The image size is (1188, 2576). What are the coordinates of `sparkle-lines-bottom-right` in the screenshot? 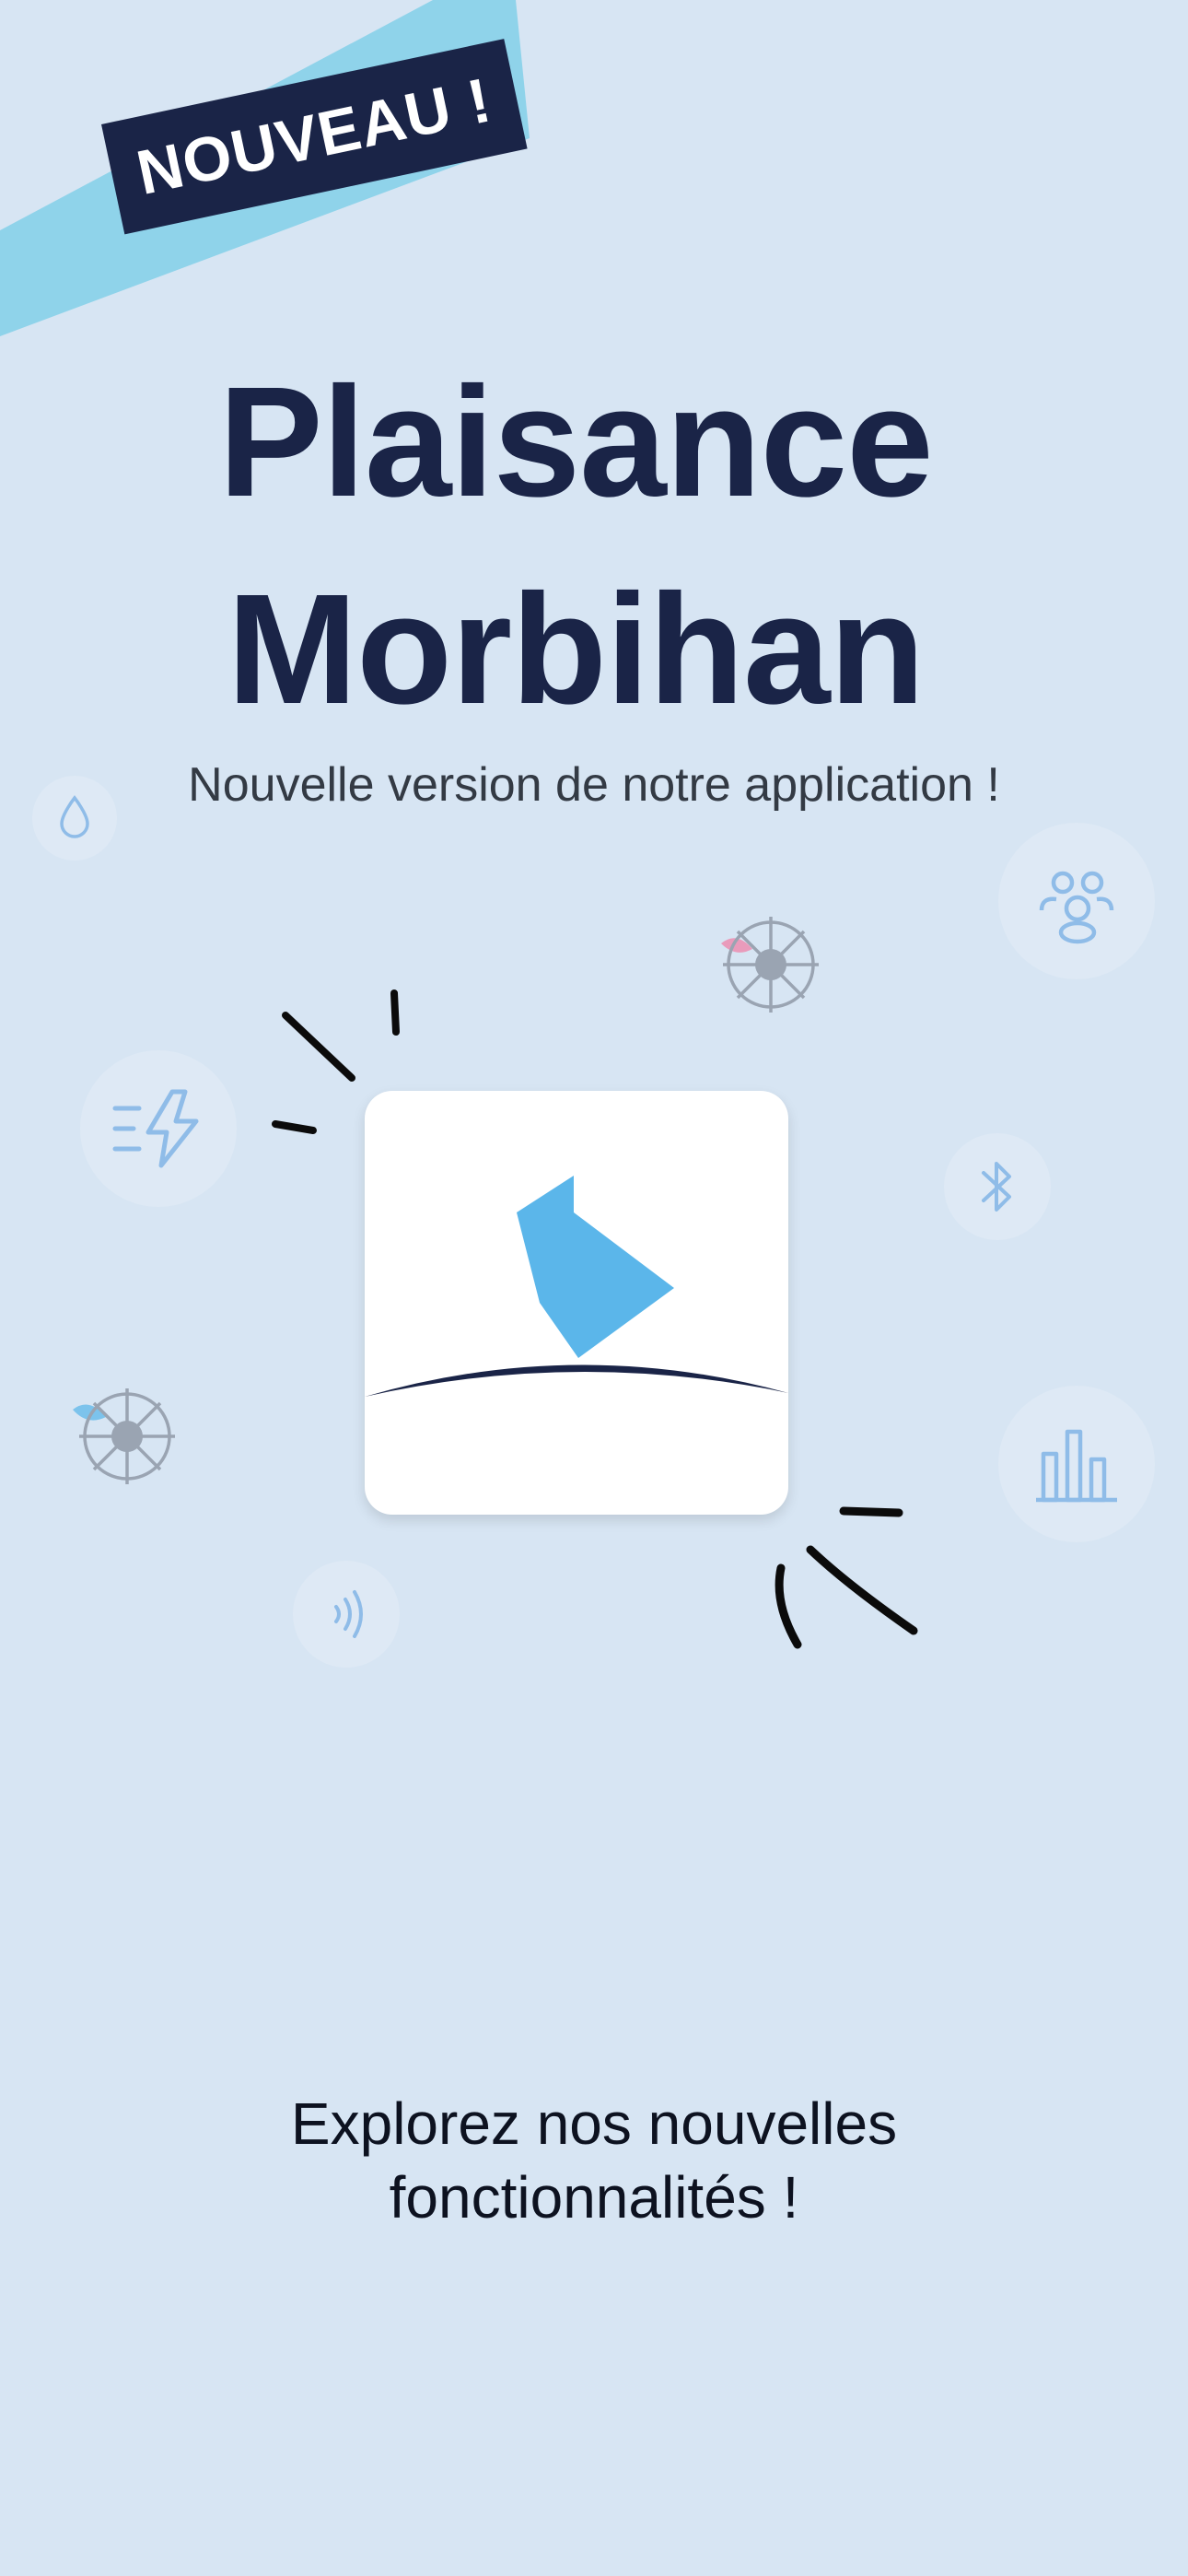 It's located at (846, 1577).